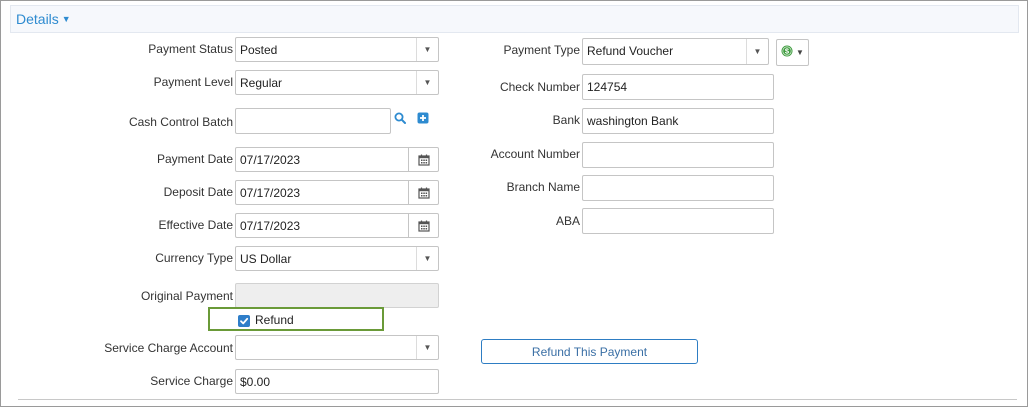 This screenshot has height=407, width=1028. What do you see at coordinates (337, 295) in the screenshot?
I see `original-payment-input` at bounding box center [337, 295].